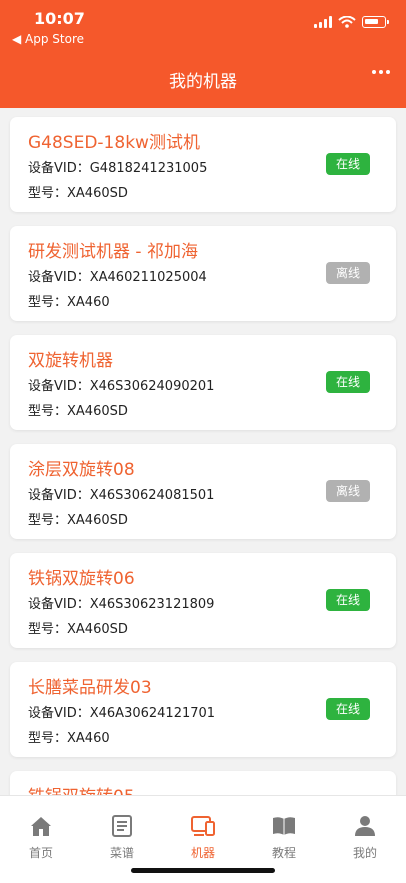 This screenshot has width=406, height=883. What do you see at coordinates (121, 386) in the screenshot?
I see `machine-vid: 设备VID：X46S30624090201` at bounding box center [121, 386].